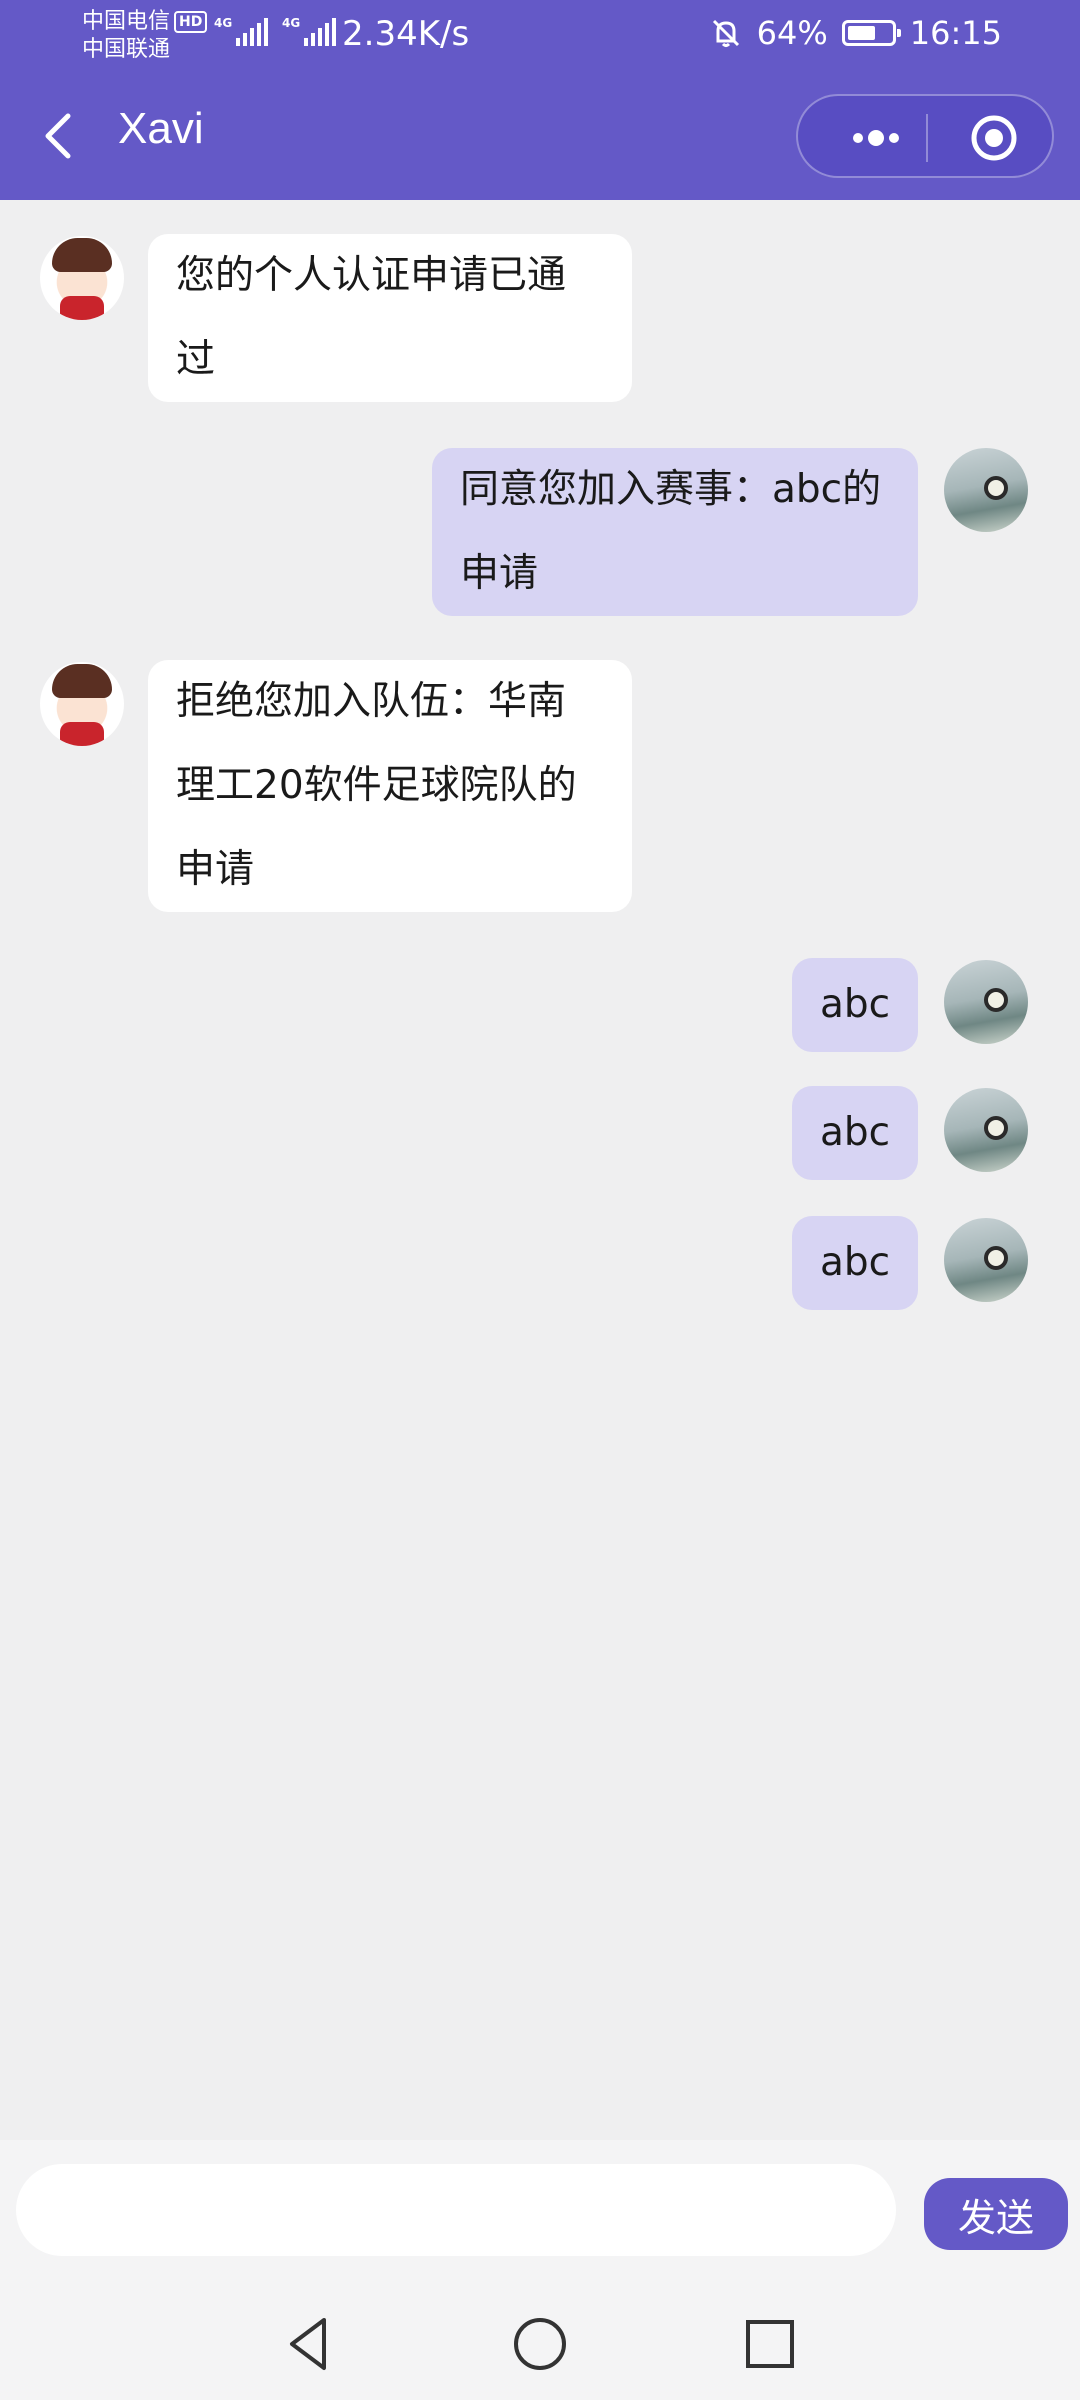 This screenshot has height=2400, width=1080. I want to click on carrier-2-label: 中国联通, so click(126, 49).